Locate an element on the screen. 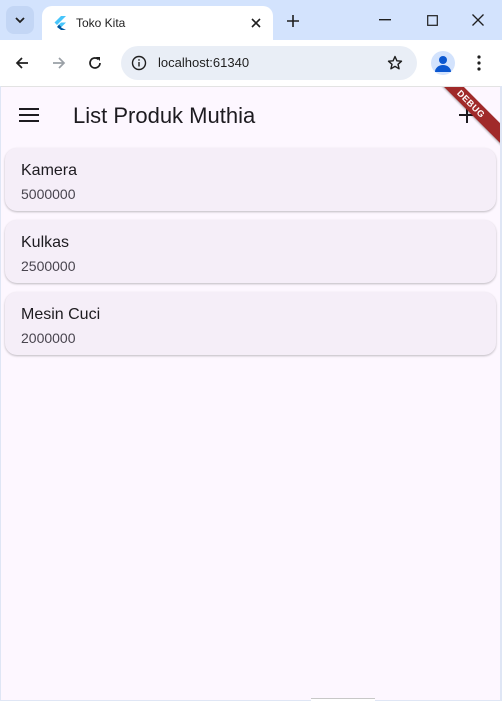  tab-search-button is located at coordinates (20, 20).